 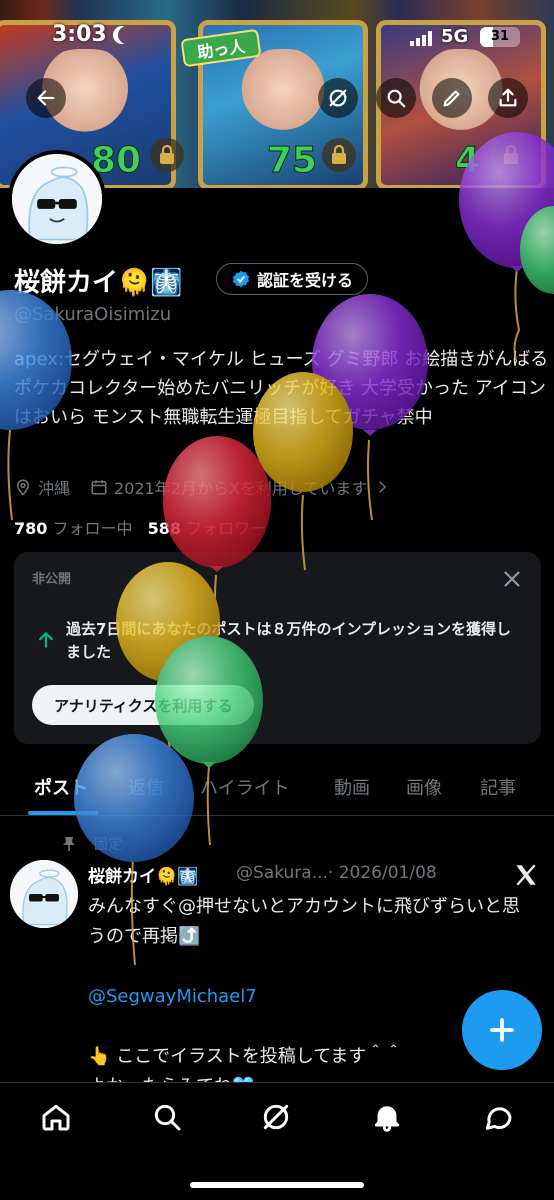 I want to click on post-avatar, so click(x=44, y=894).